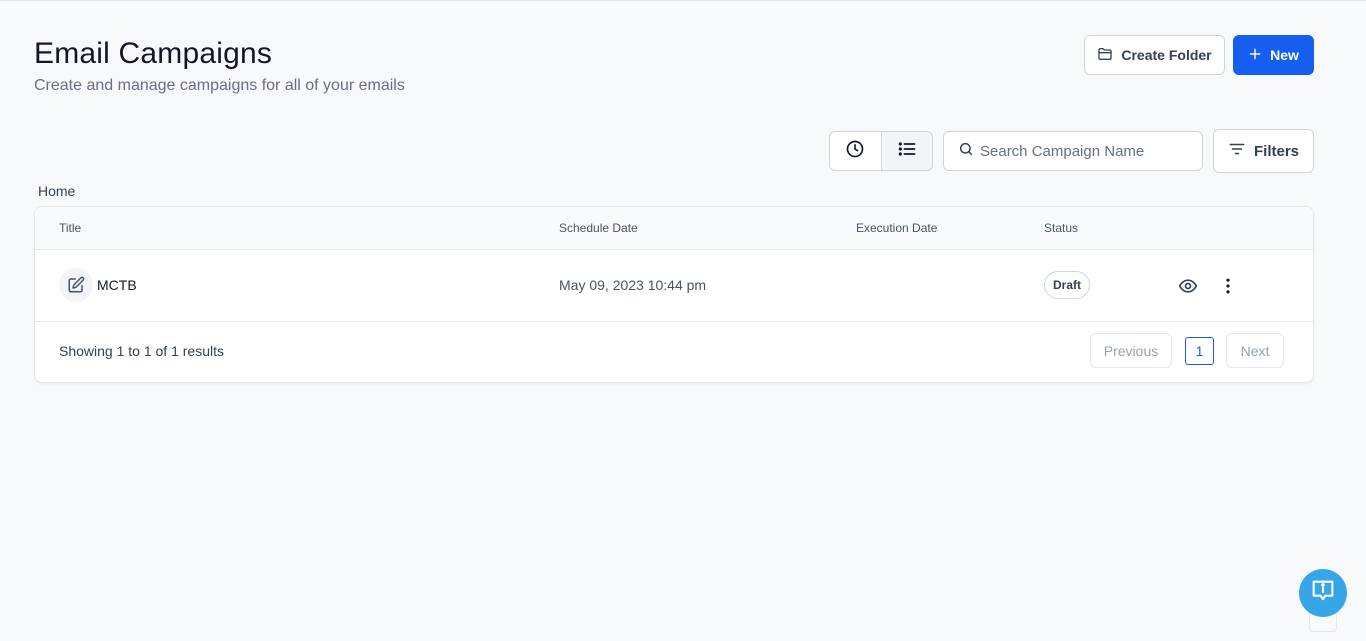  I want to click on search-box, so click(1073, 151).